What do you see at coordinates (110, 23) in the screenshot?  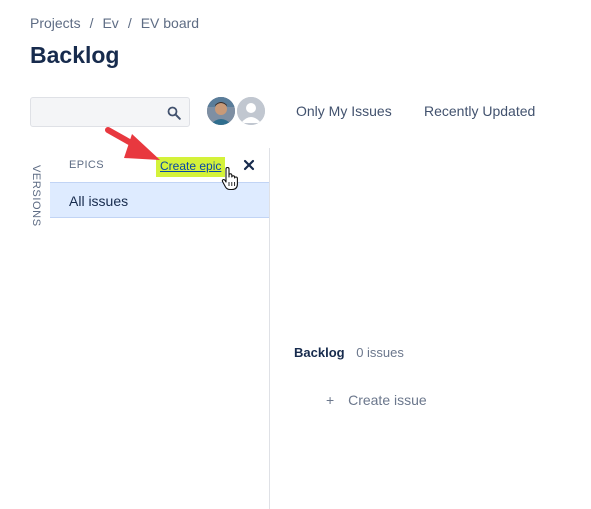 I see `breadcrumb-project-ev: Ev` at bounding box center [110, 23].